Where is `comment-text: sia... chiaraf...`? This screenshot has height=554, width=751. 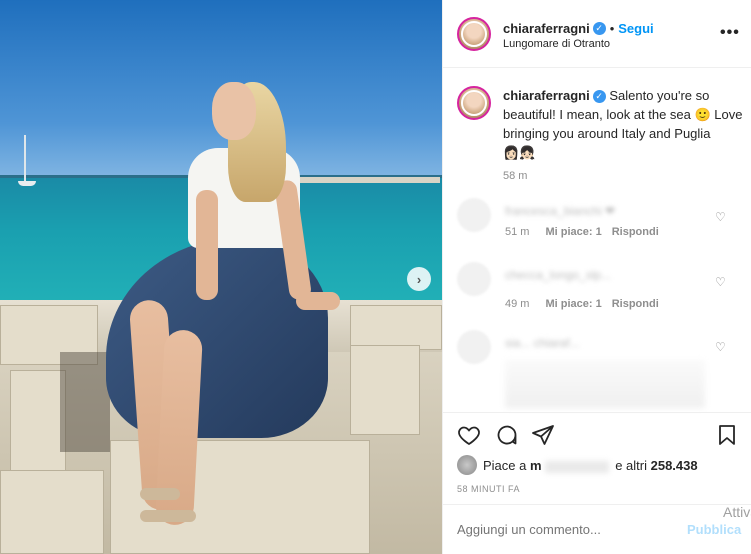 comment-text: sia... chiaraf... is located at coordinates (542, 343).